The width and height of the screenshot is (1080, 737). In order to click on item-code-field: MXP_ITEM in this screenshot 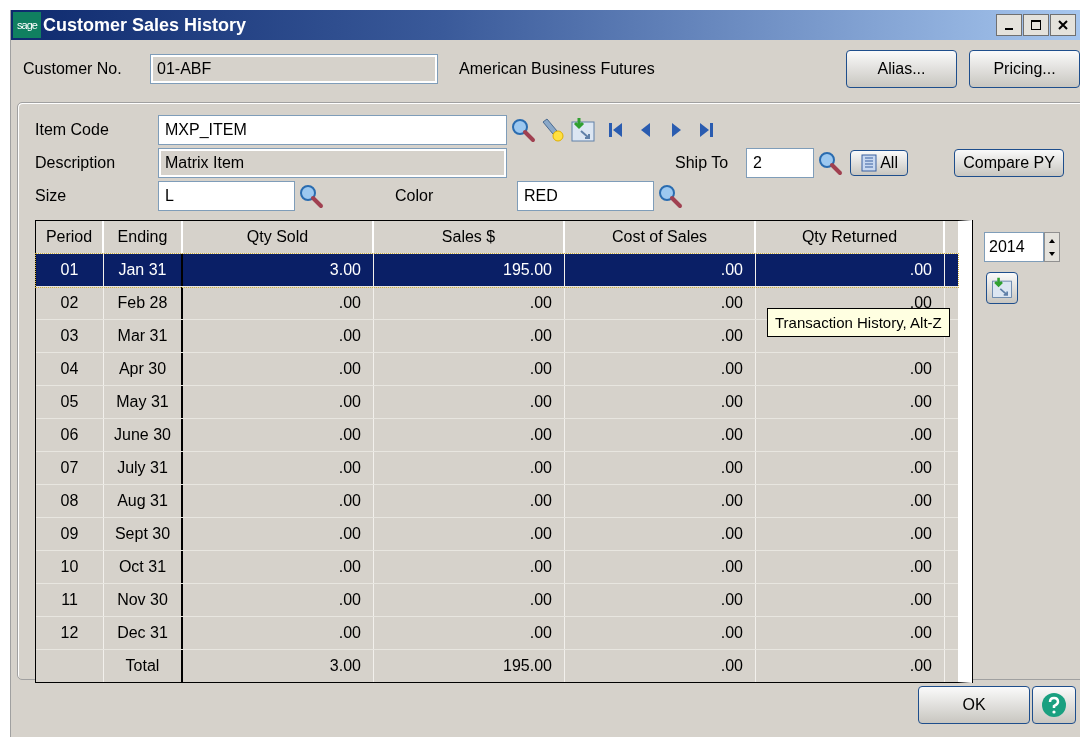, I will do `click(332, 129)`.